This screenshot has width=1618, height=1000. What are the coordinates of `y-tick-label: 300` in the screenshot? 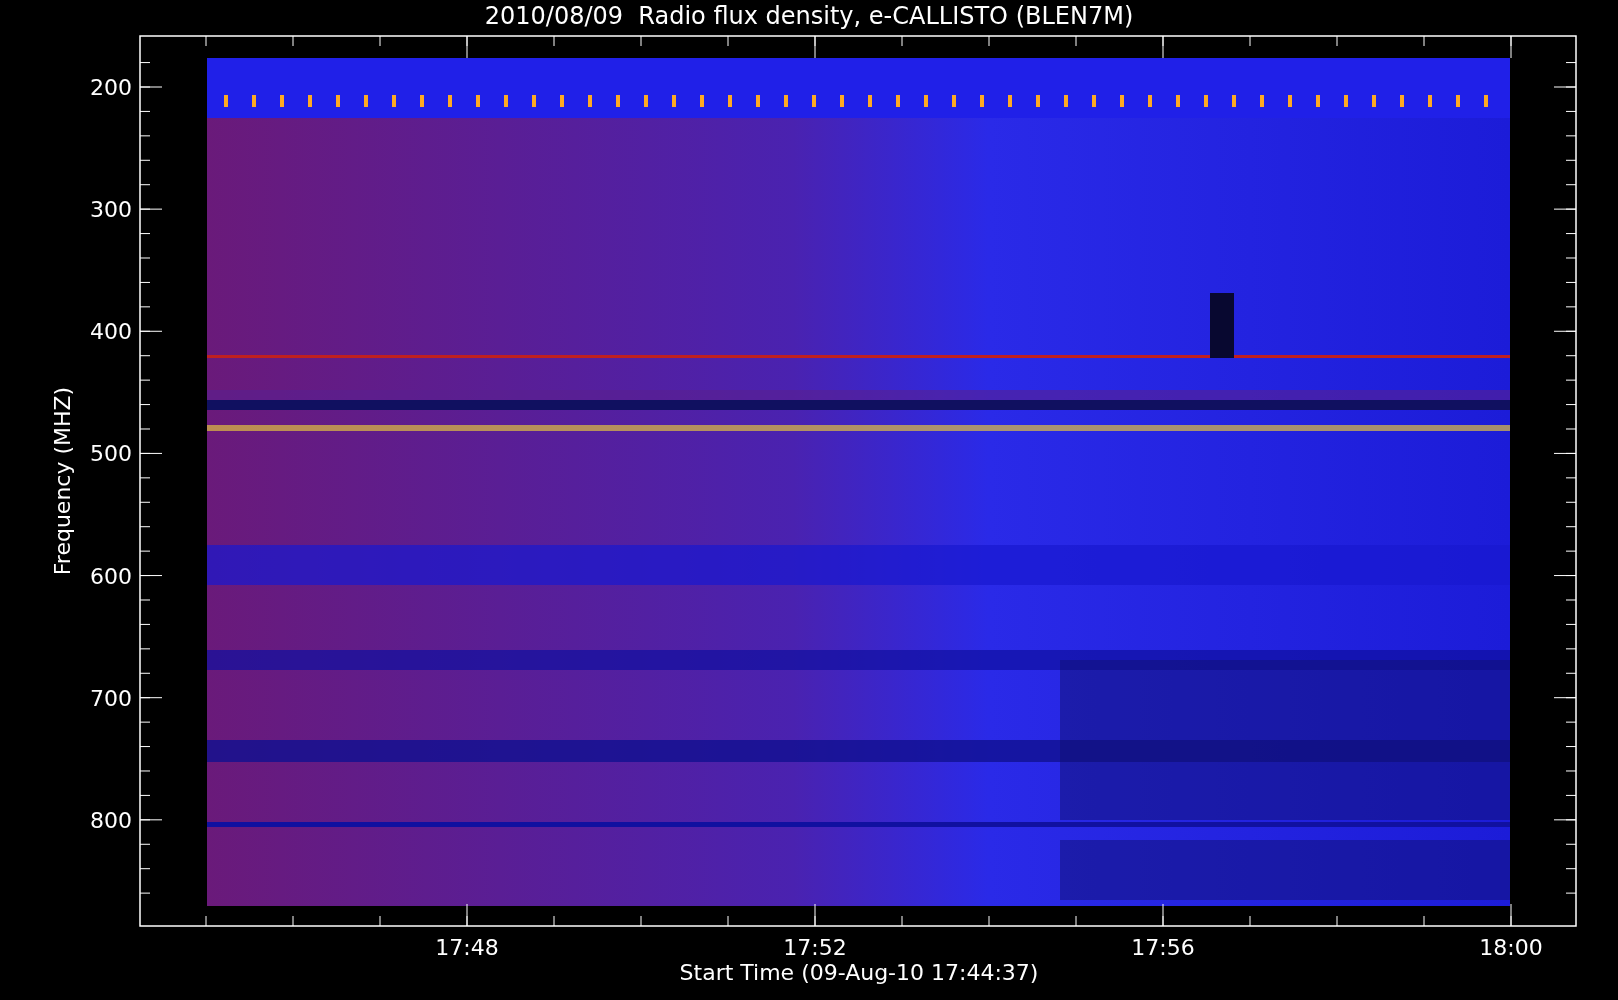 It's located at (111, 210).